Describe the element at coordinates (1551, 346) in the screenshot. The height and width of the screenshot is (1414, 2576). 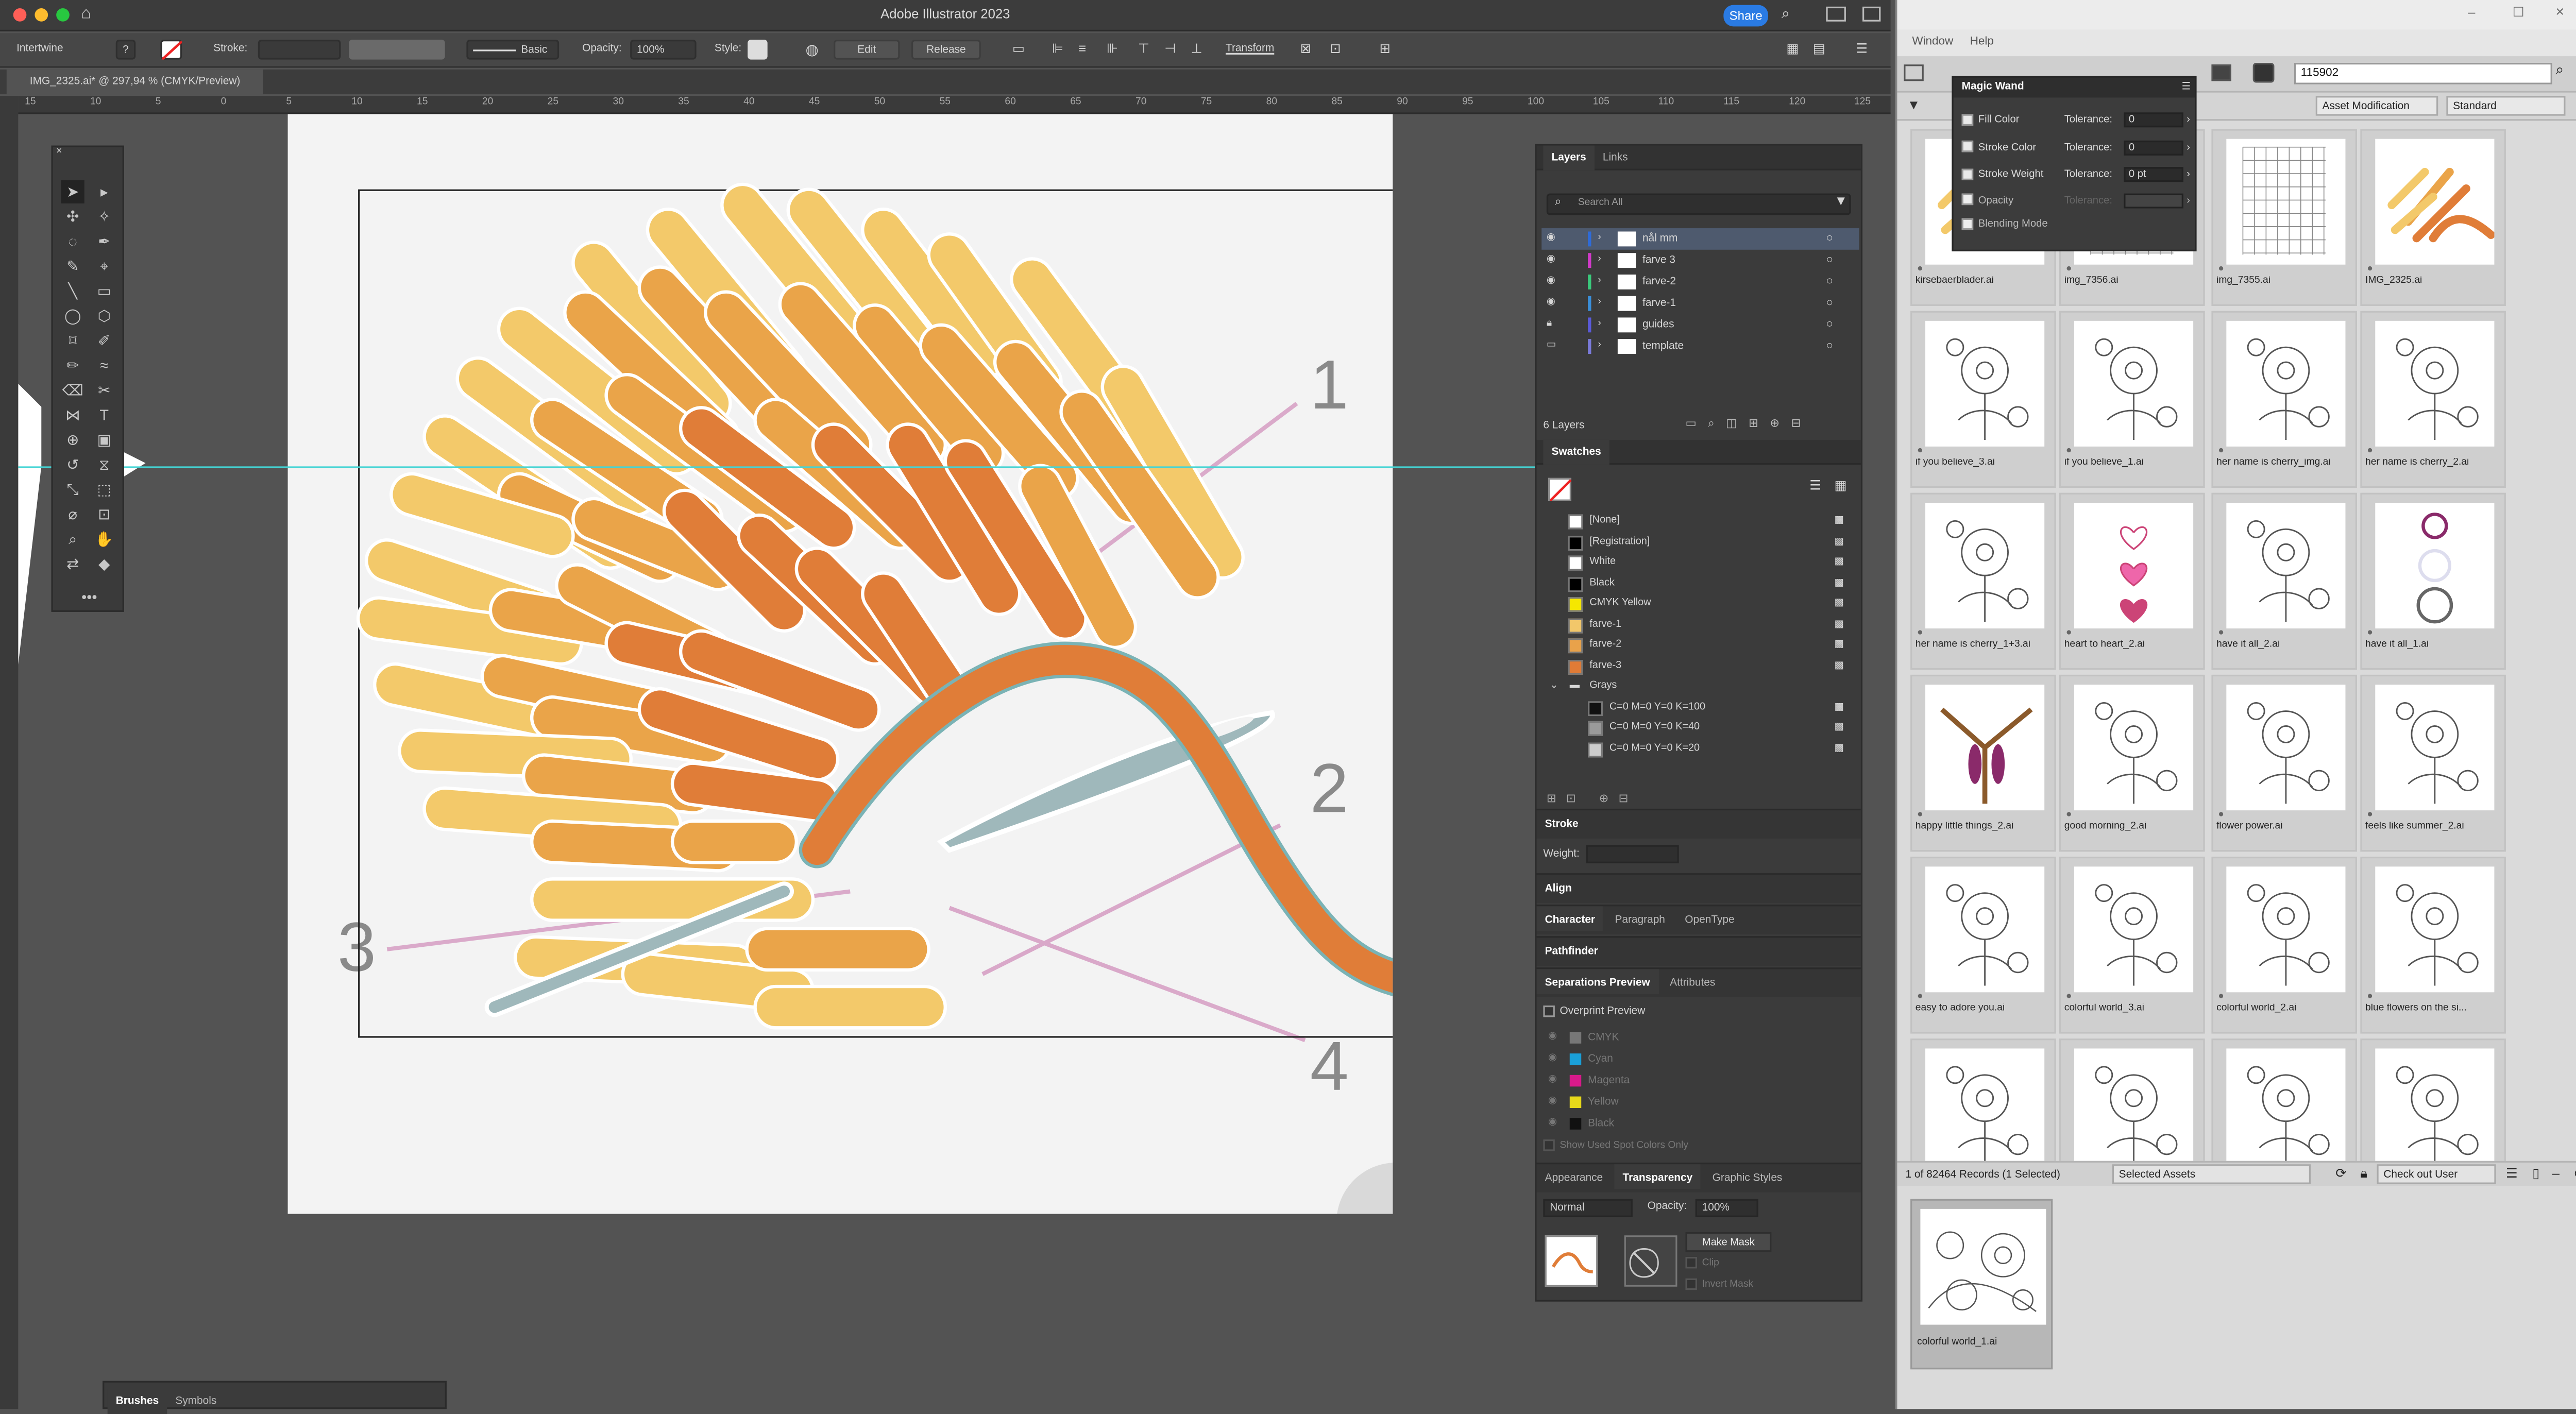
I see `eye-icon: ▭` at that location.